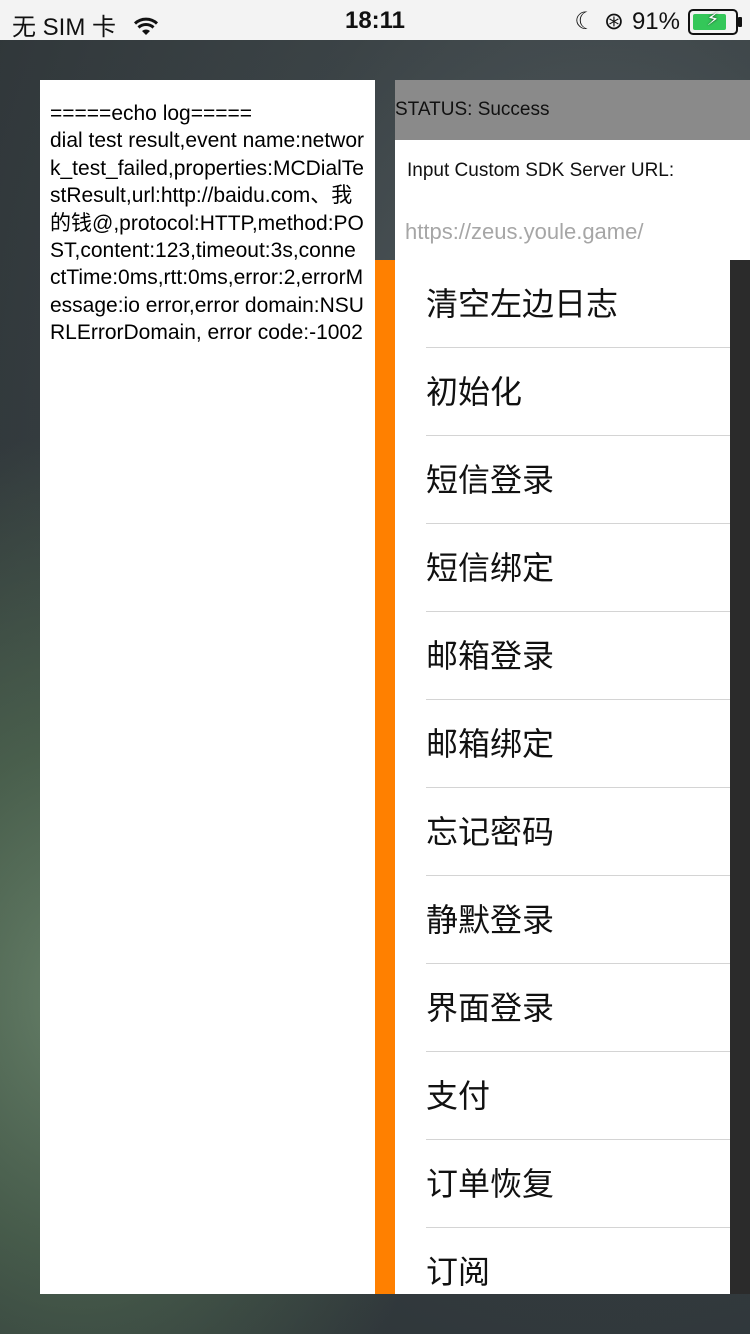  Describe the element at coordinates (740, 777) in the screenshot. I see `right-edge-shadow` at that location.